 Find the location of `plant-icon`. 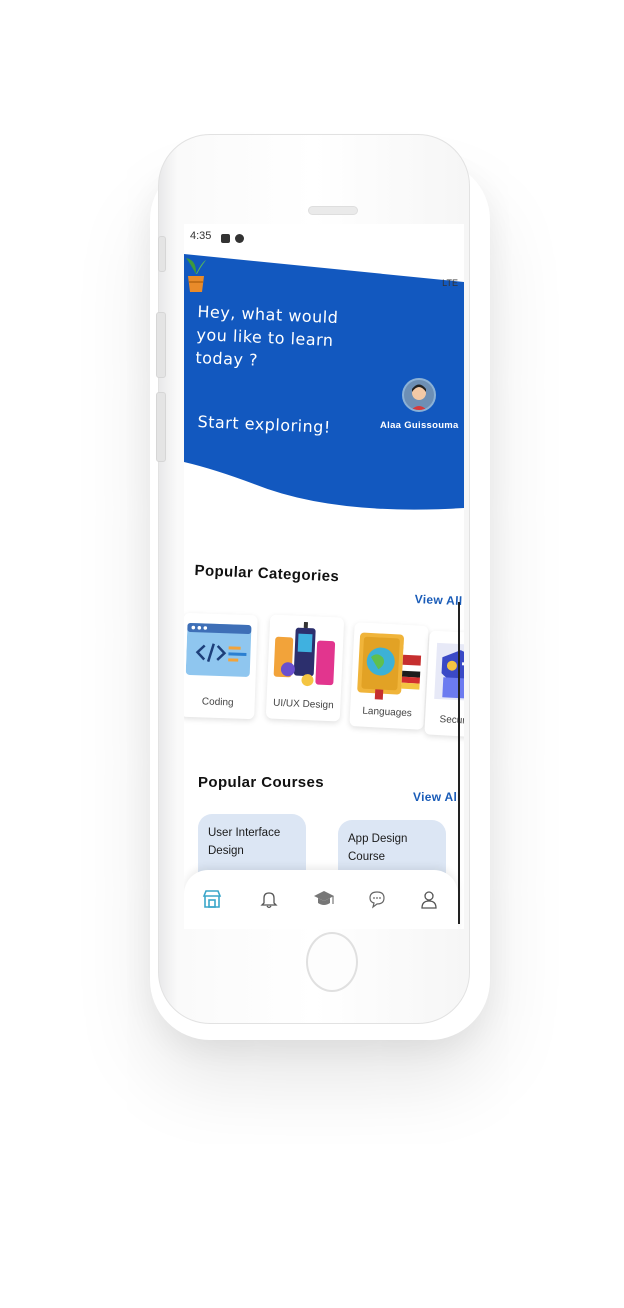

plant-icon is located at coordinates (196, 275).